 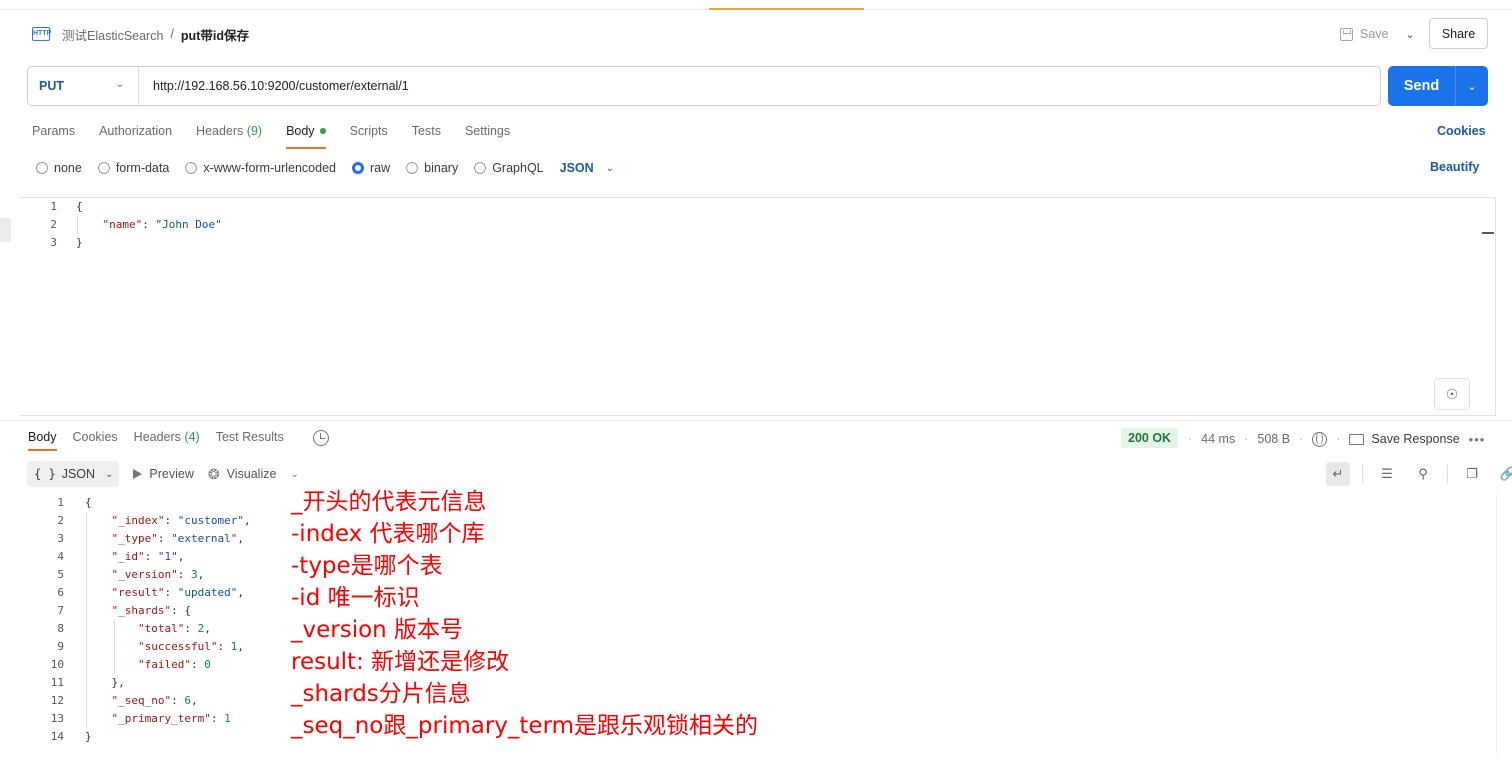 What do you see at coordinates (171, 474) in the screenshot?
I see `preview-label: Preview` at bounding box center [171, 474].